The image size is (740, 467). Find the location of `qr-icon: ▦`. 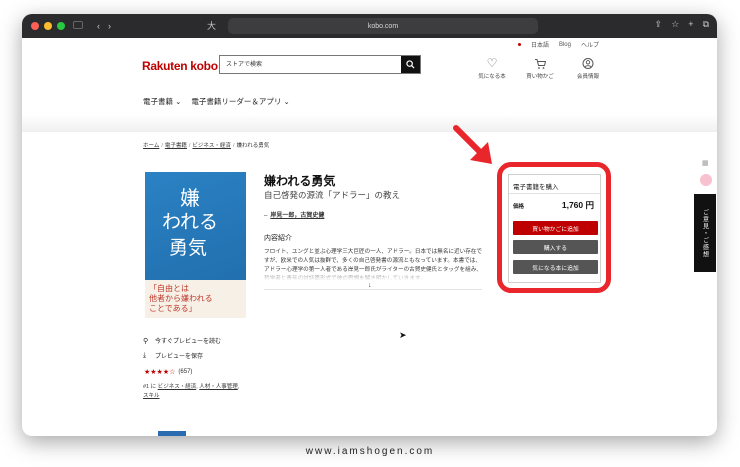

qr-icon: ▦ is located at coordinates (705, 163).